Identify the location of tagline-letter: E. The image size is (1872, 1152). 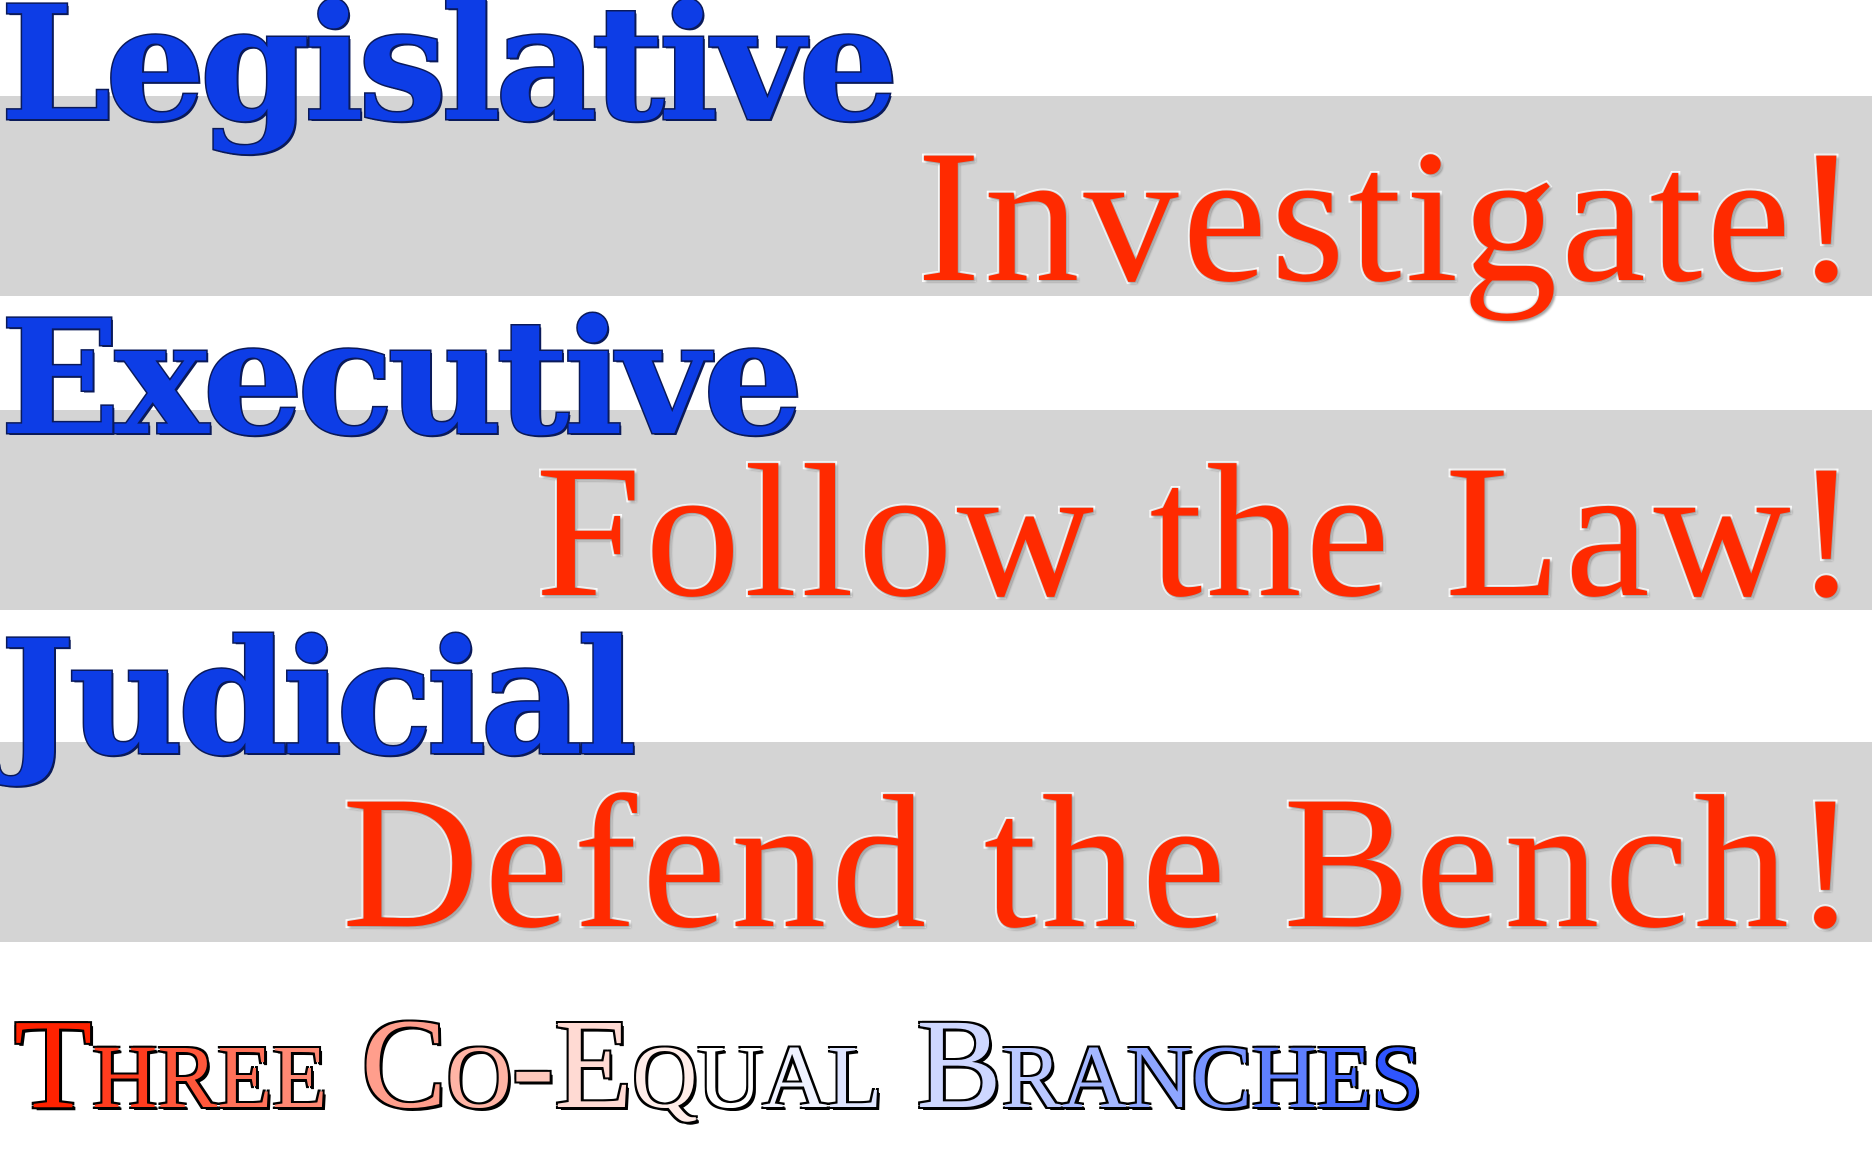
(593, 1064).